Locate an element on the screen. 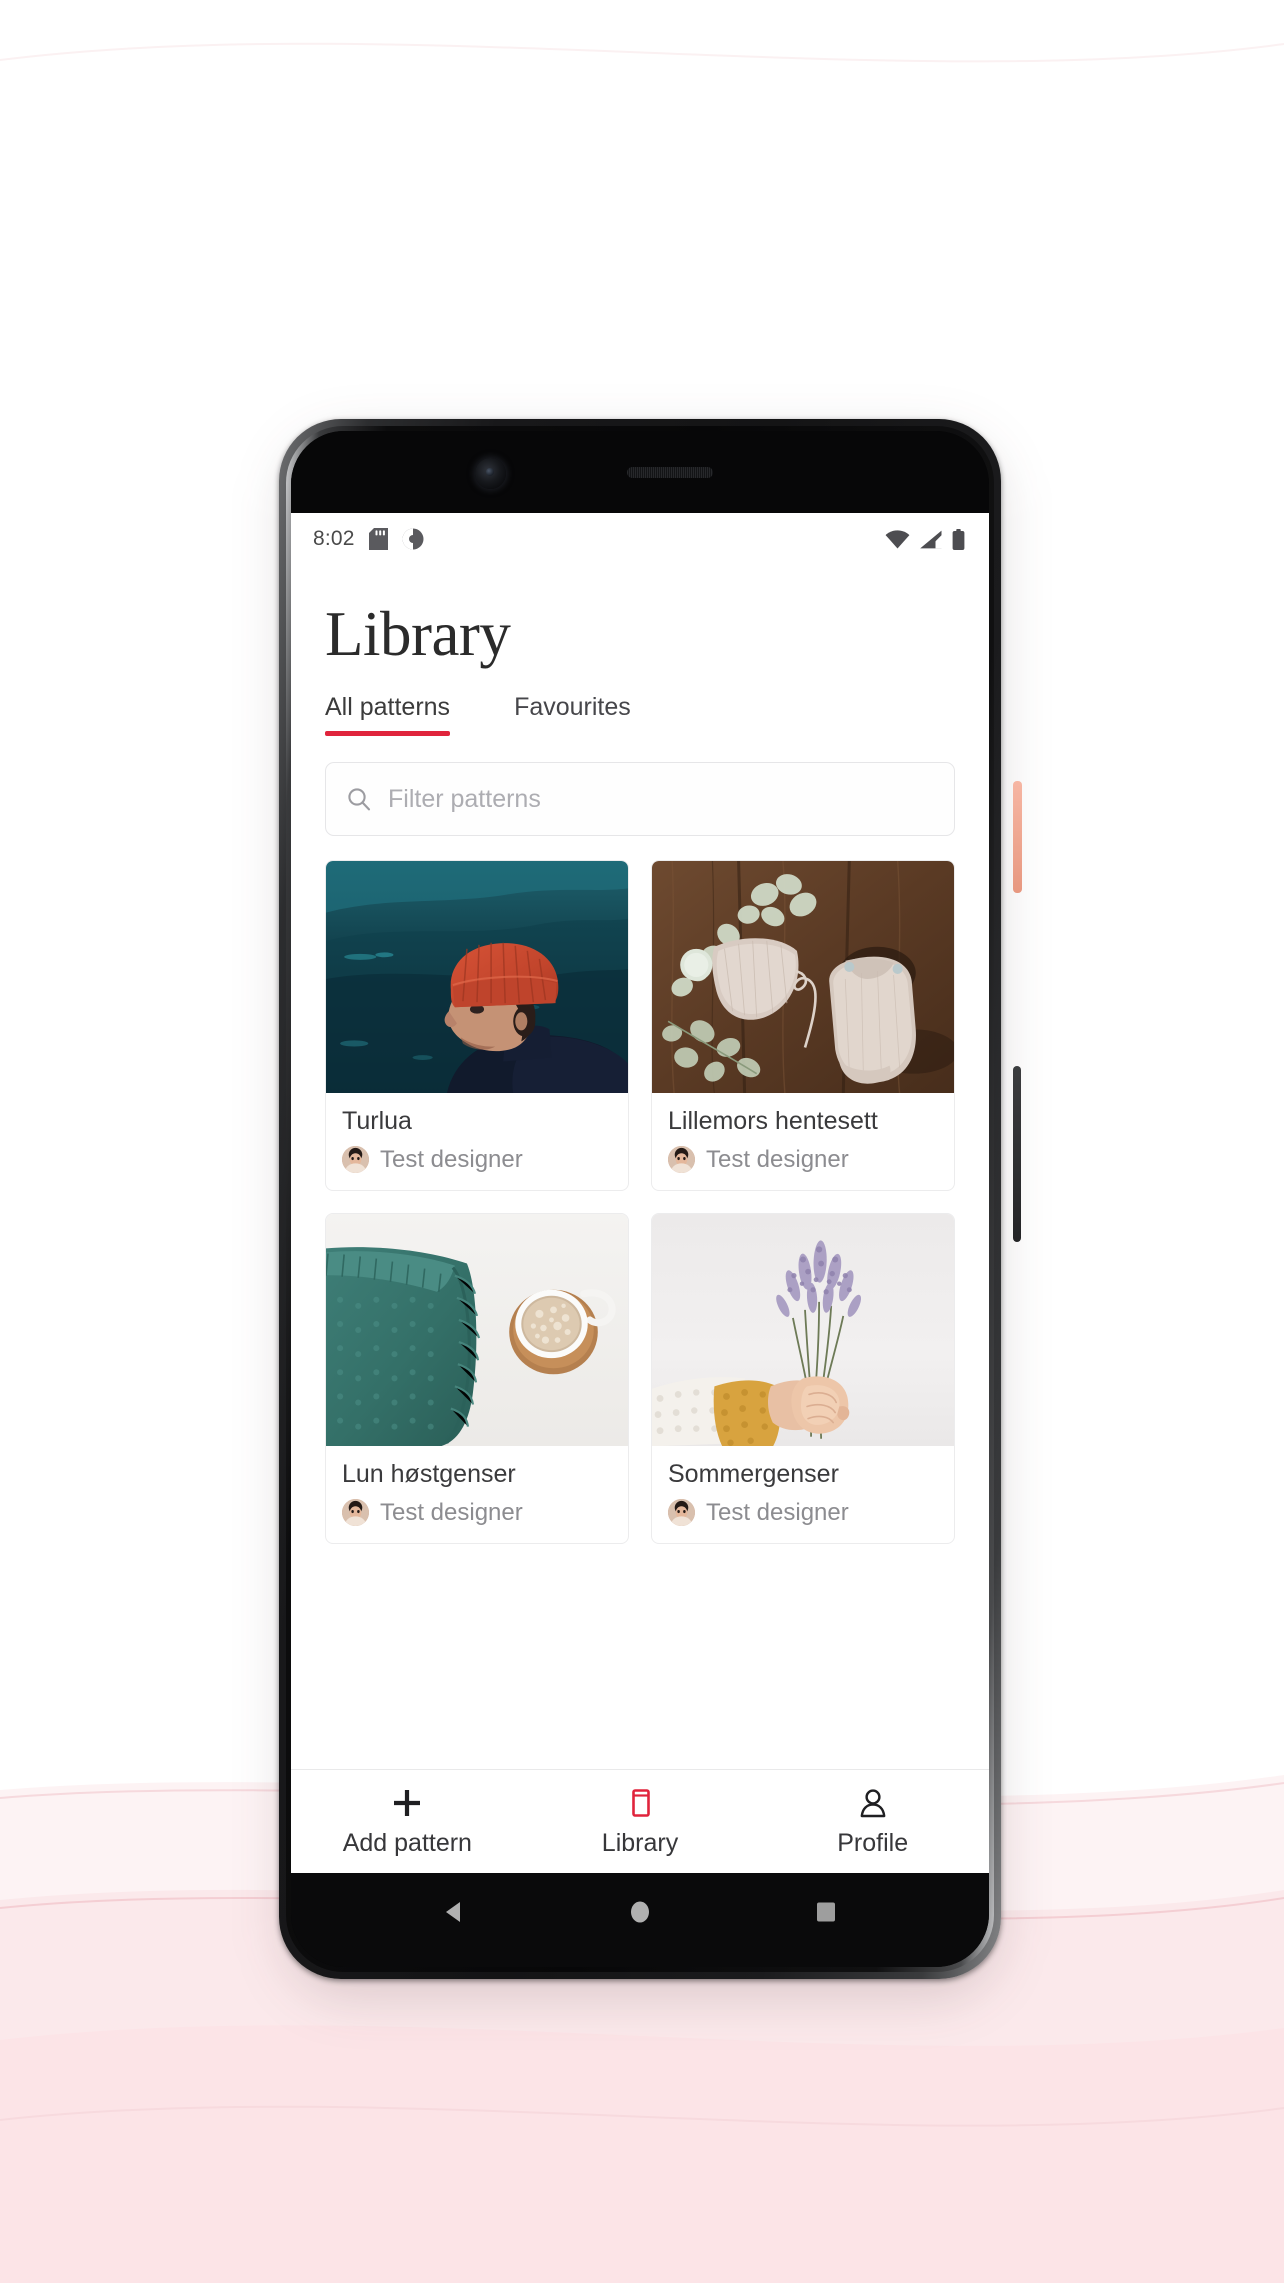 The width and height of the screenshot is (1284, 2283). nav-item-add-pattern: Add pattern is located at coordinates (407, 1822).